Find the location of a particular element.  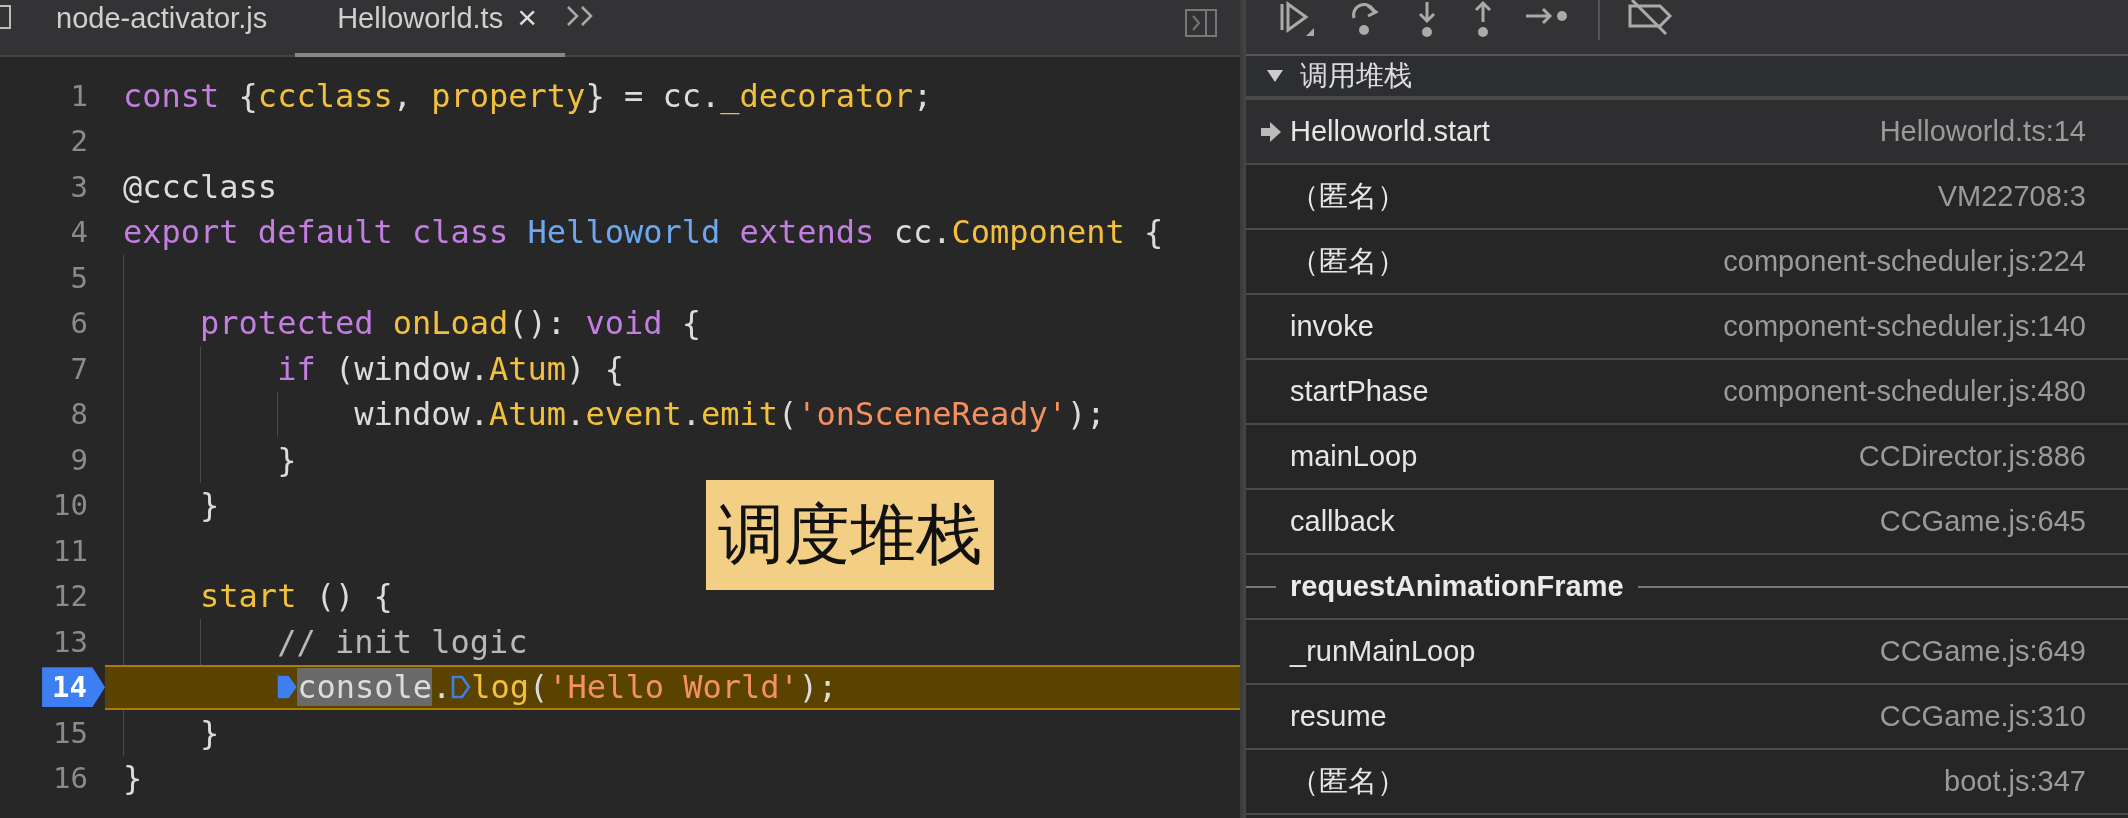

code-text: // init logic is located at coordinates (402, 641).